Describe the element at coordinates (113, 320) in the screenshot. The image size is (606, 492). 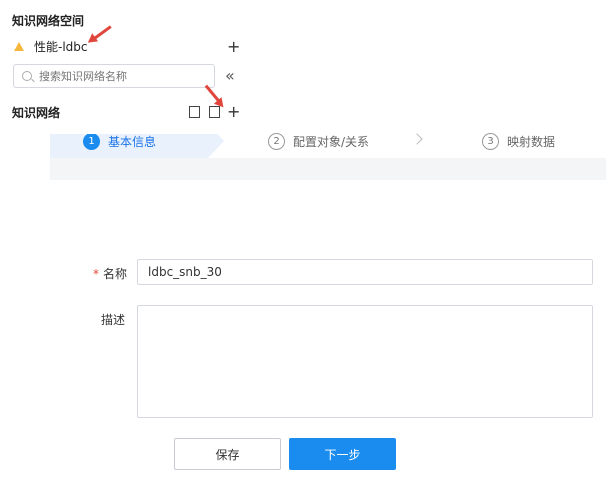
I see `description-label: 描述` at that location.